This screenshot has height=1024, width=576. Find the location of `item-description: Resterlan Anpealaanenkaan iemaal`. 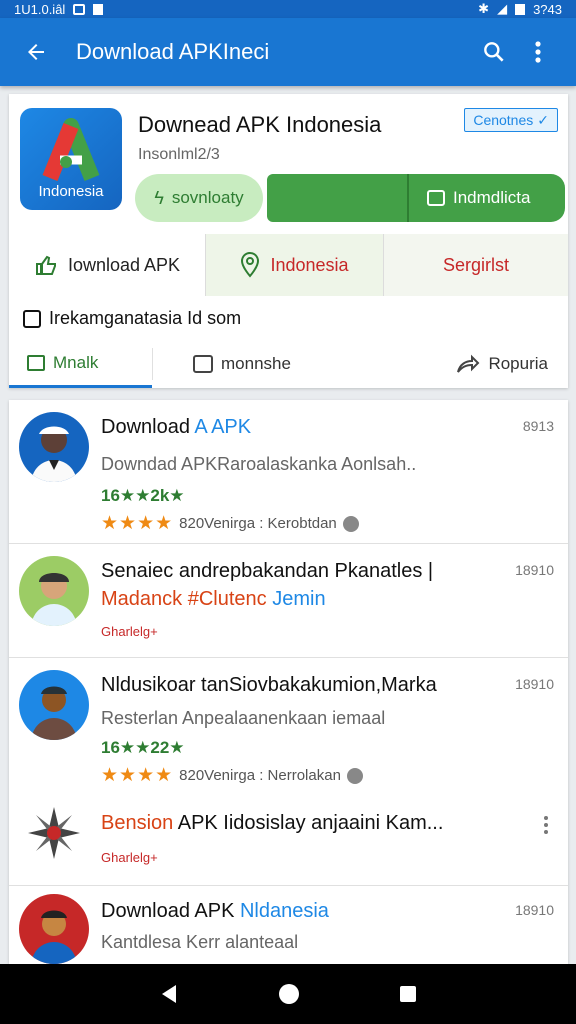

item-description: Resterlan Anpealaanenkaan iemaal is located at coordinates (243, 718).